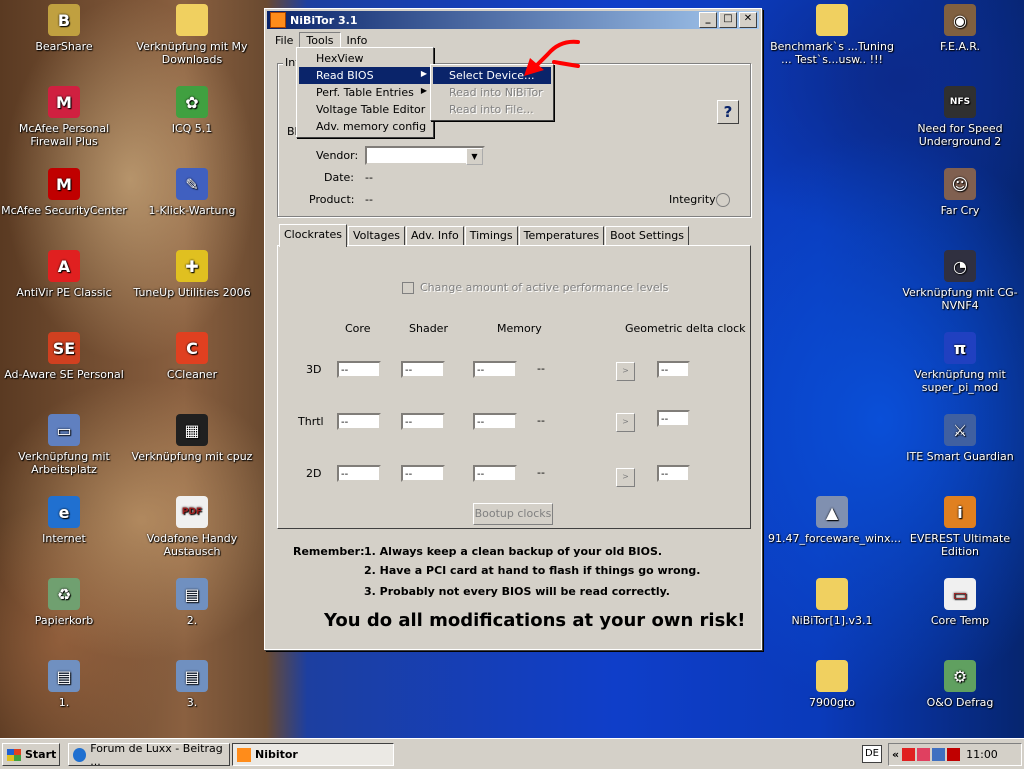 This screenshot has height=769, width=1024. Describe the element at coordinates (31, 754) in the screenshot. I see `start-button: Start` at that location.